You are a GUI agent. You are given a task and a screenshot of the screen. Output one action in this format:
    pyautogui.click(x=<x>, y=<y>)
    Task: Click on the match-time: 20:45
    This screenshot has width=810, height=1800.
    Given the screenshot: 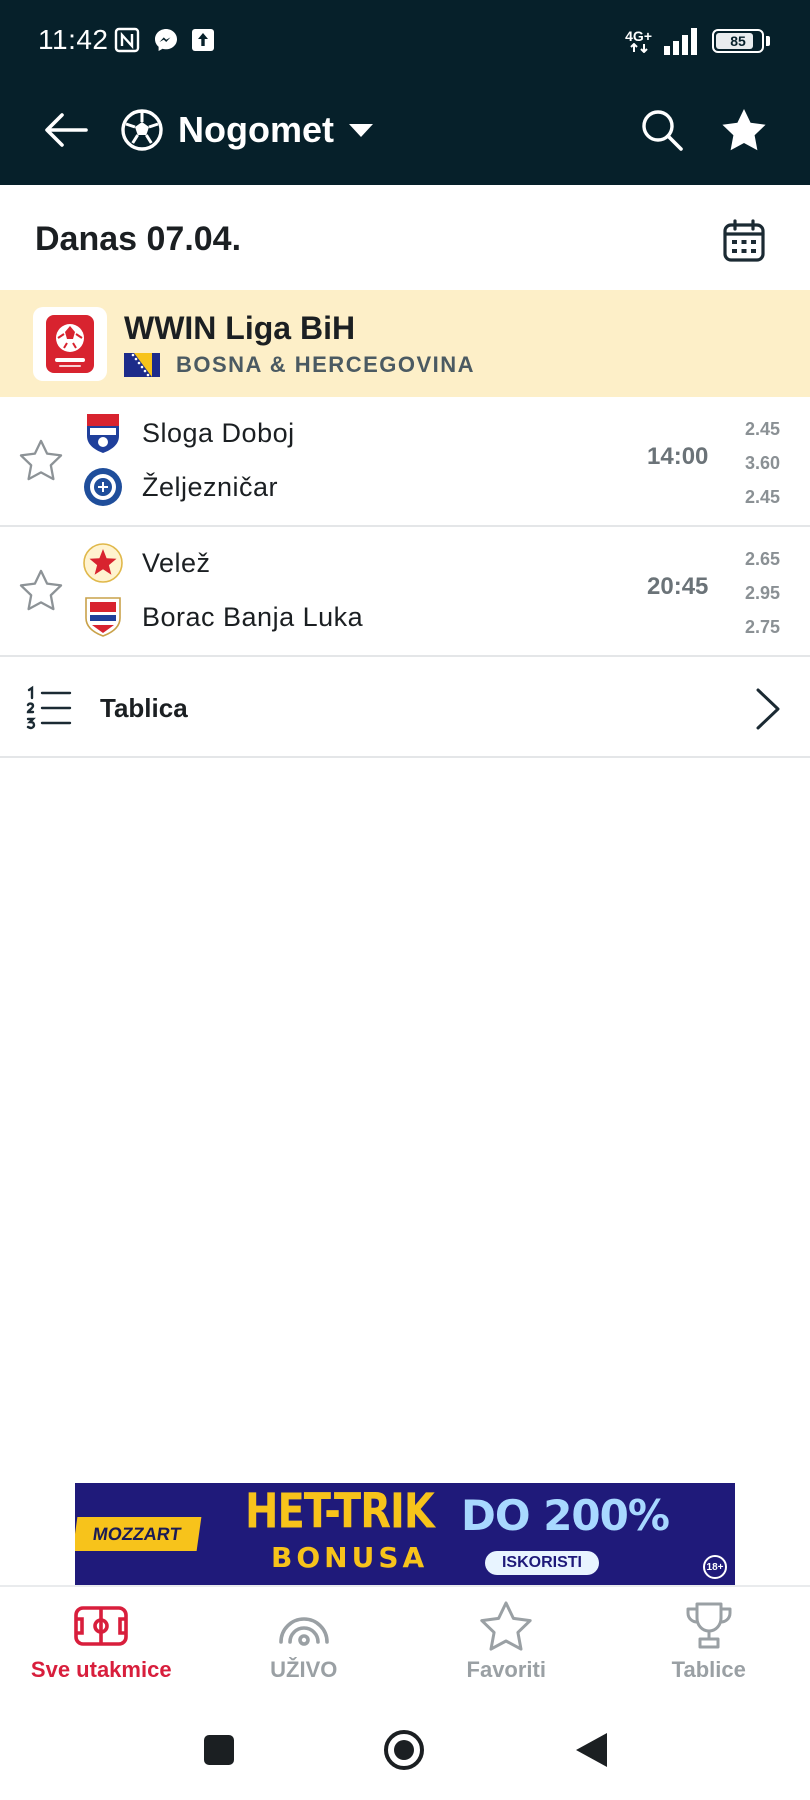 What is the action you would take?
    pyautogui.click(x=678, y=586)
    